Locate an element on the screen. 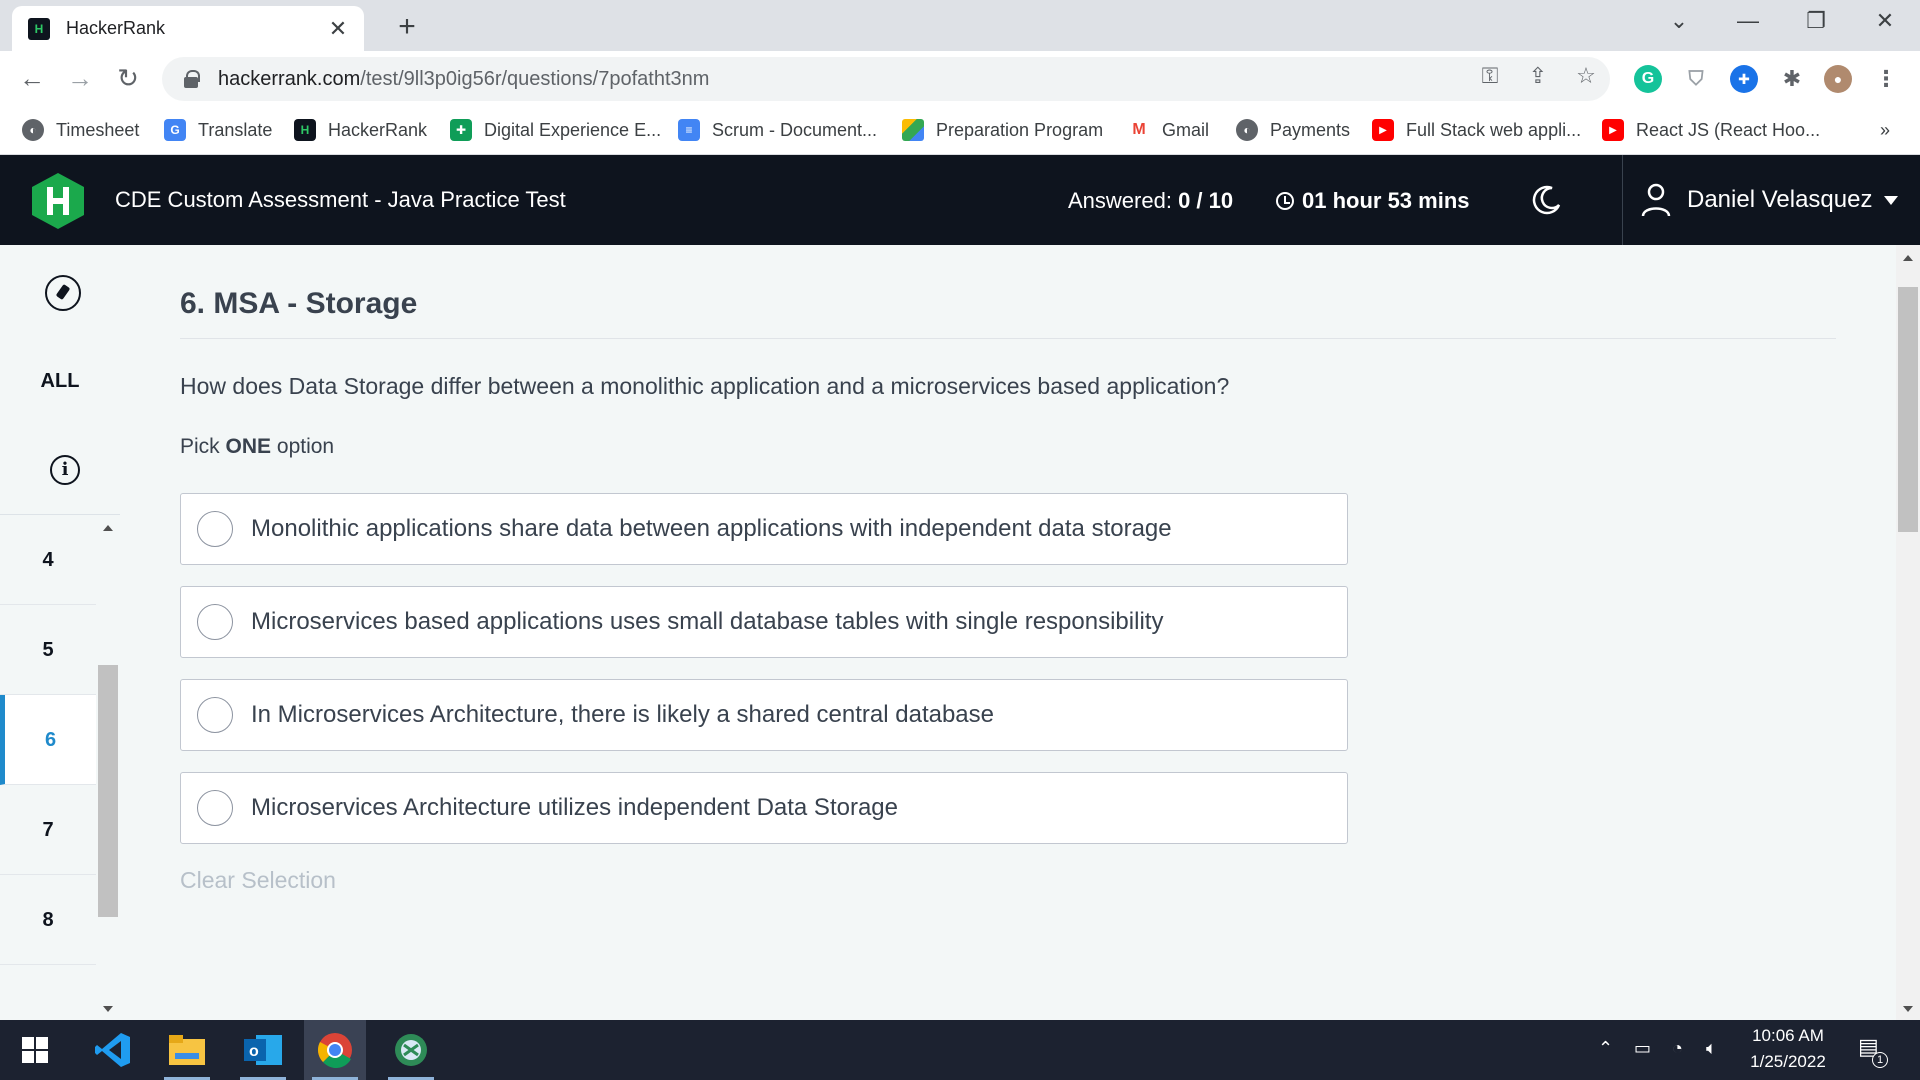 The height and width of the screenshot is (1080, 1920). bookmark-item: M Gmail is located at coordinates (1168, 130).